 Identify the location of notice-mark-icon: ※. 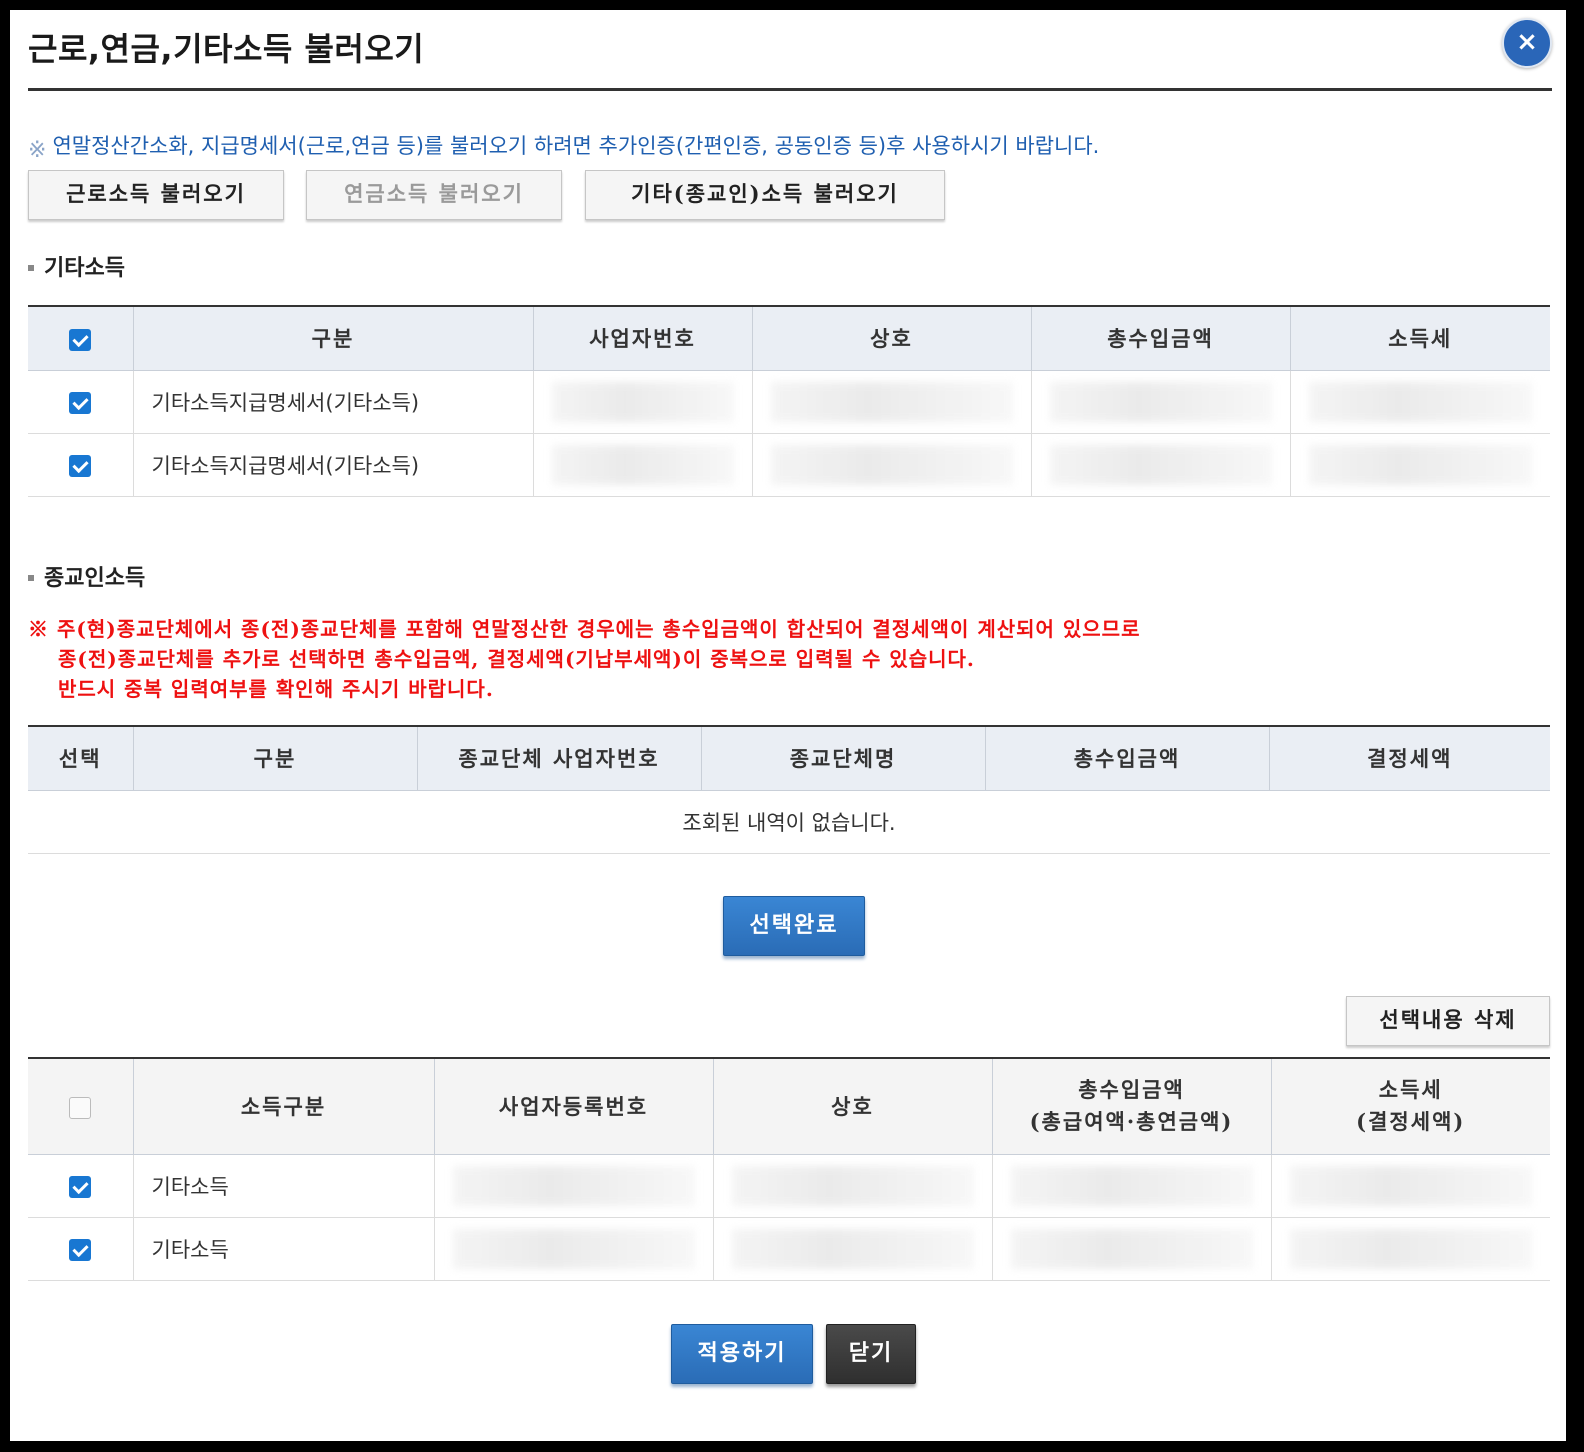
(37, 150).